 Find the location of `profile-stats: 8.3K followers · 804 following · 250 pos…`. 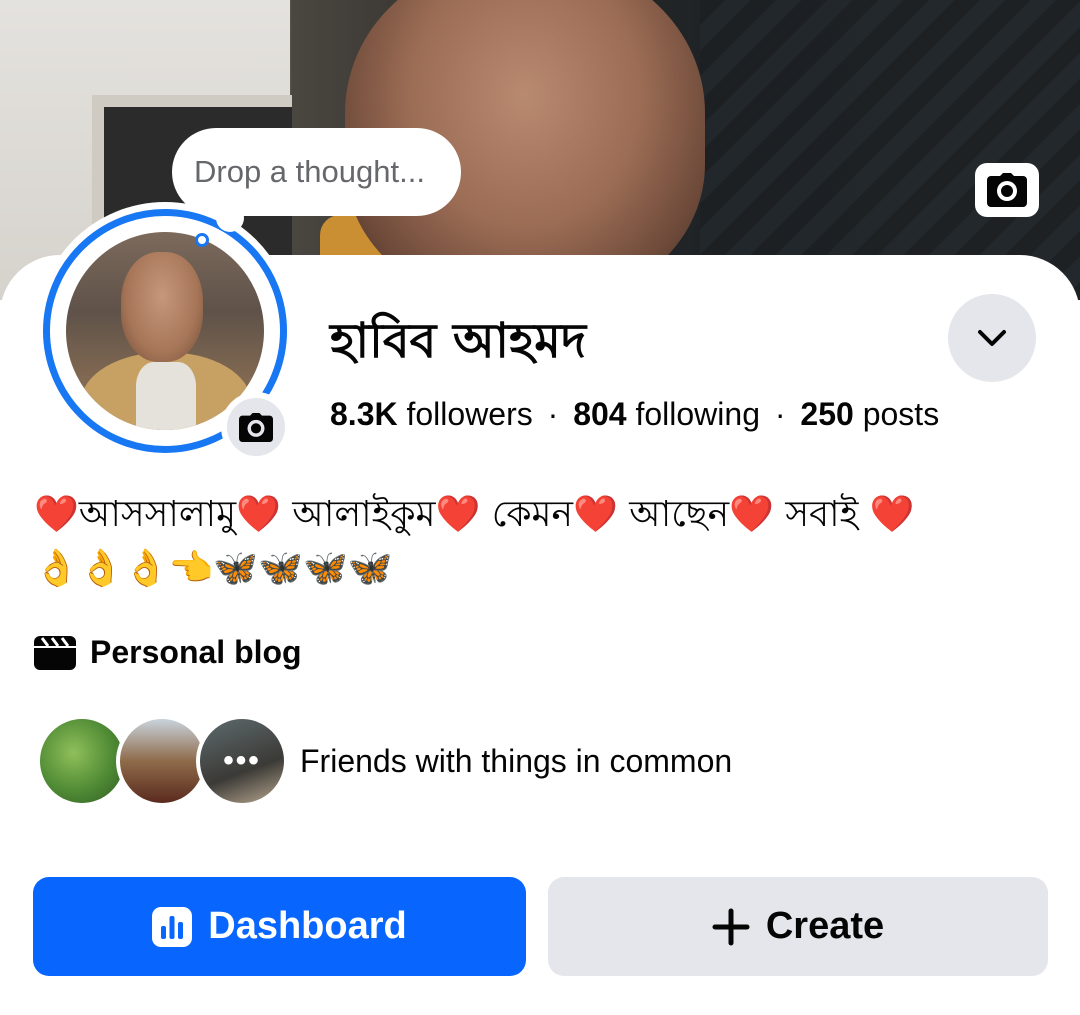

profile-stats: 8.3K followers · 804 following · 250 pos… is located at coordinates (634, 414).